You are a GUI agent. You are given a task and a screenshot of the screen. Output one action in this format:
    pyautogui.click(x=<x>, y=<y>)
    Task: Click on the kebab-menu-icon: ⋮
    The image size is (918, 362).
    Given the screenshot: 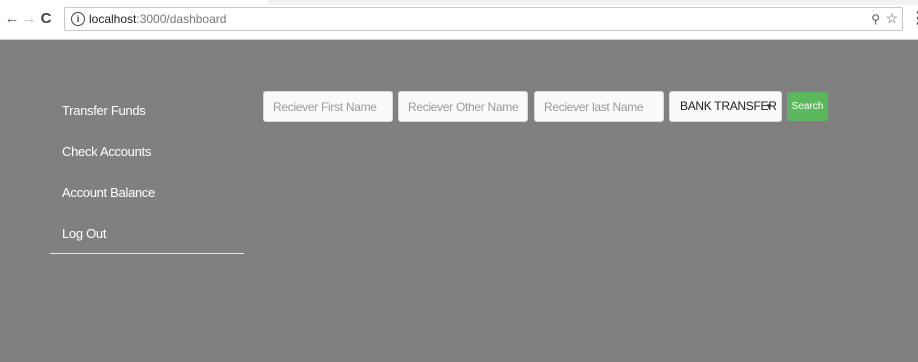 What is the action you would take?
    pyautogui.click(x=914, y=19)
    